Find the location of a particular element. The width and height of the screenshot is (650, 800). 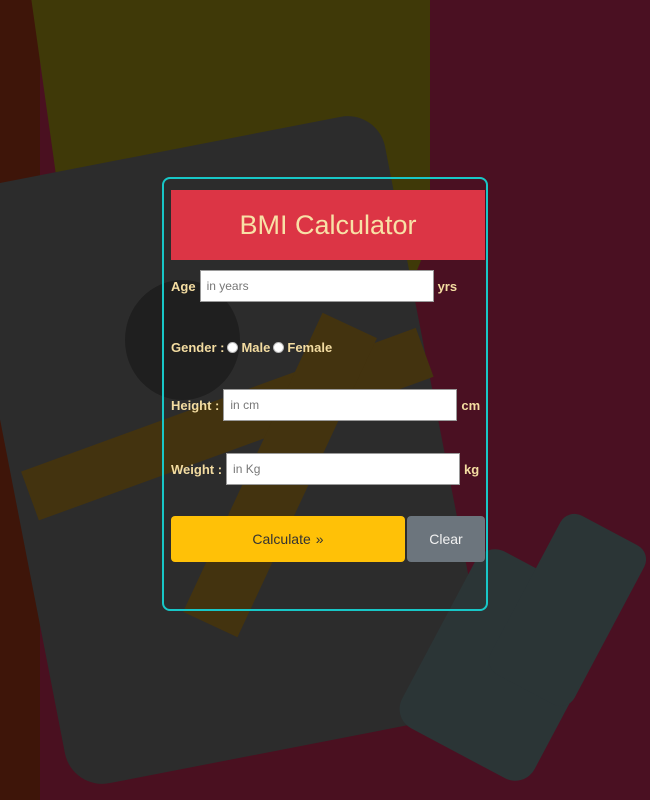

height-input is located at coordinates (340, 405).